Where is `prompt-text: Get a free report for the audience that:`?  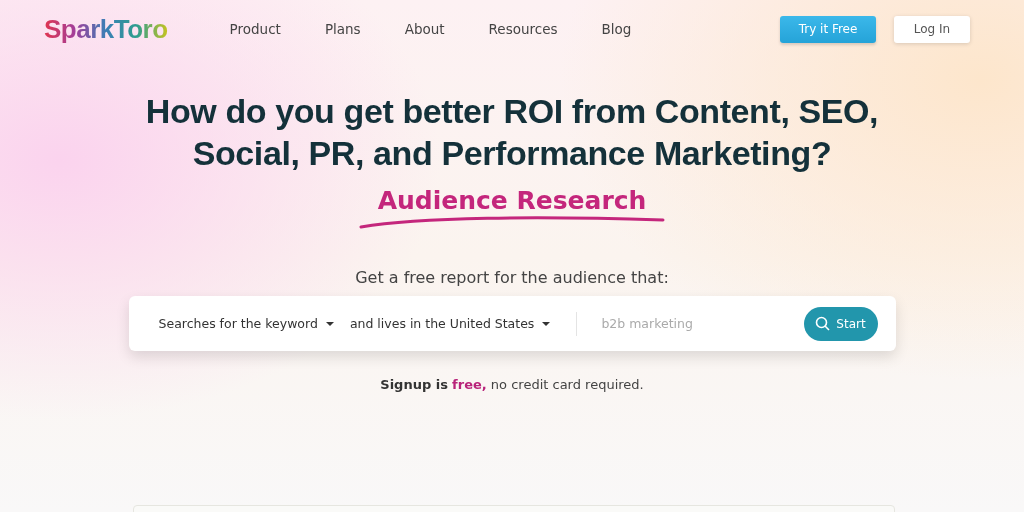
prompt-text: Get a free report for the audience that: is located at coordinates (512, 277).